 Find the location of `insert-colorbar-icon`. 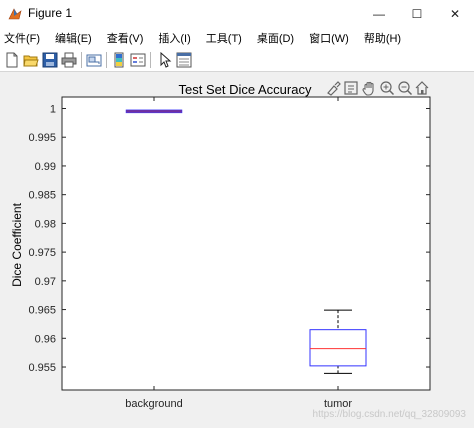

insert-colorbar-icon is located at coordinates (119, 60).